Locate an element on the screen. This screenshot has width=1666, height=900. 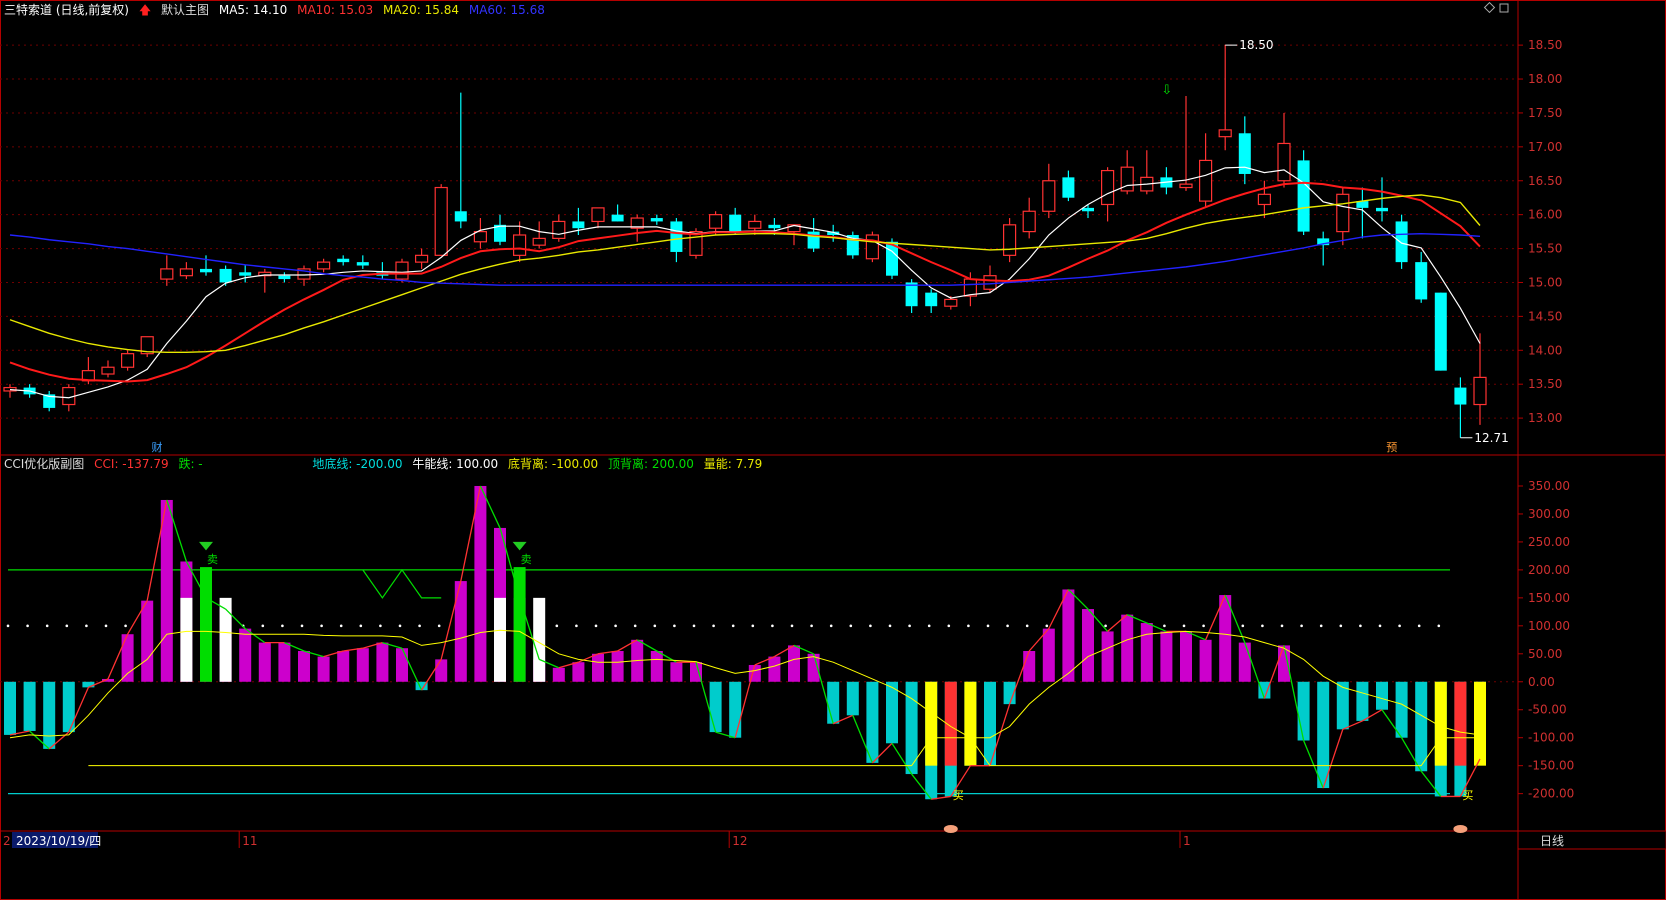
date-axis-start-label: 2 is located at coordinates (7, 841).